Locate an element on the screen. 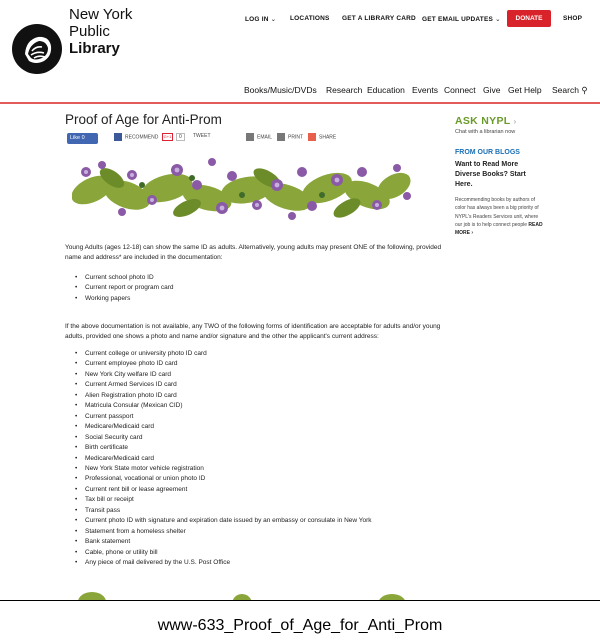 The image size is (600, 640). list-item: Working papers is located at coordinates (124, 299).